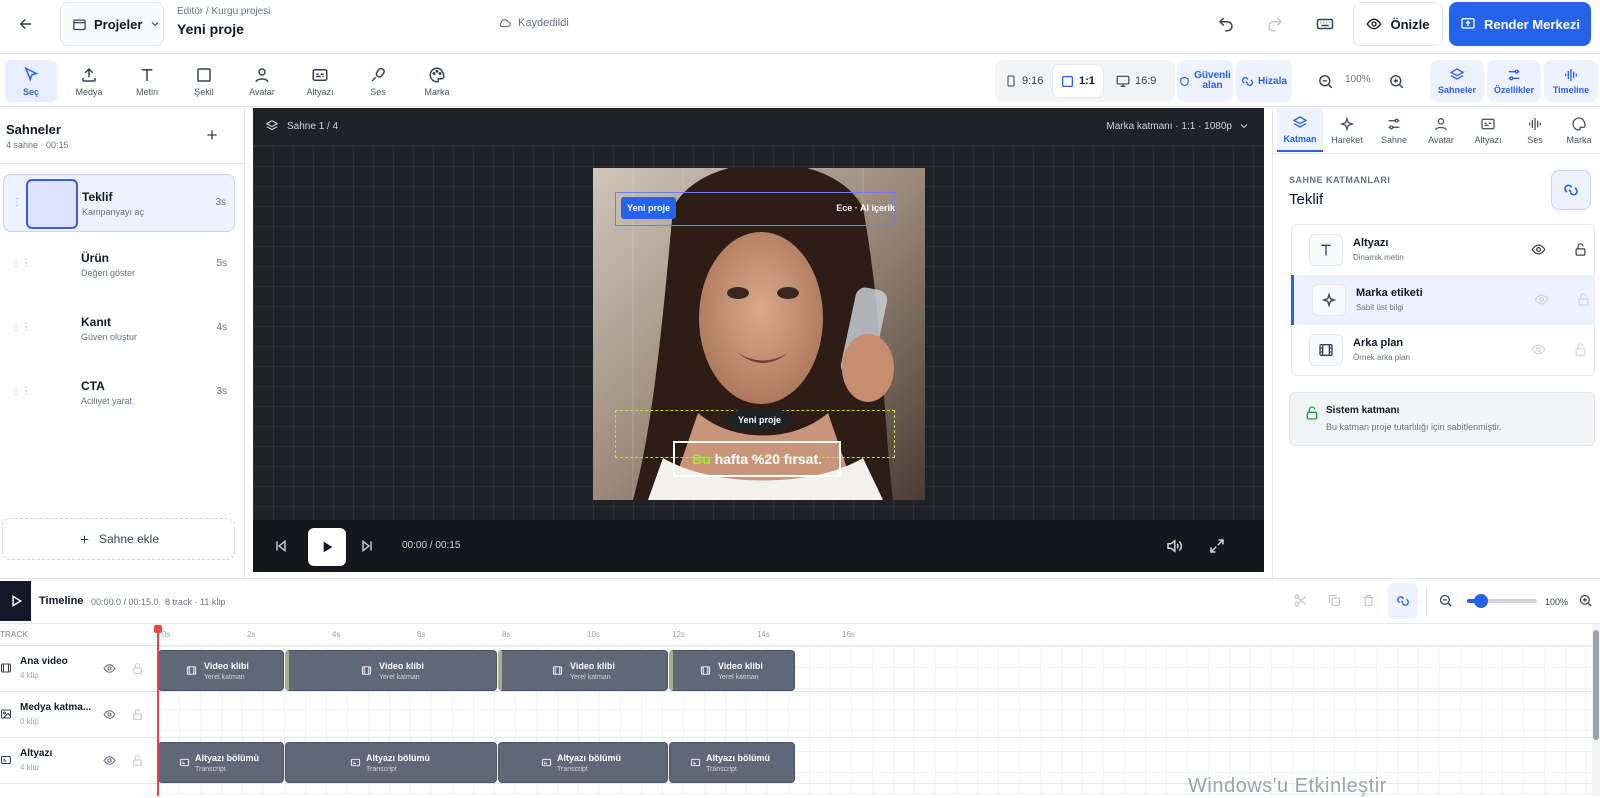 The width and height of the screenshot is (1600, 798). What do you see at coordinates (1169, 126) in the screenshot?
I see `format-selector: Marka katmanı · 1:1 · 1080p` at bounding box center [1169, 126].